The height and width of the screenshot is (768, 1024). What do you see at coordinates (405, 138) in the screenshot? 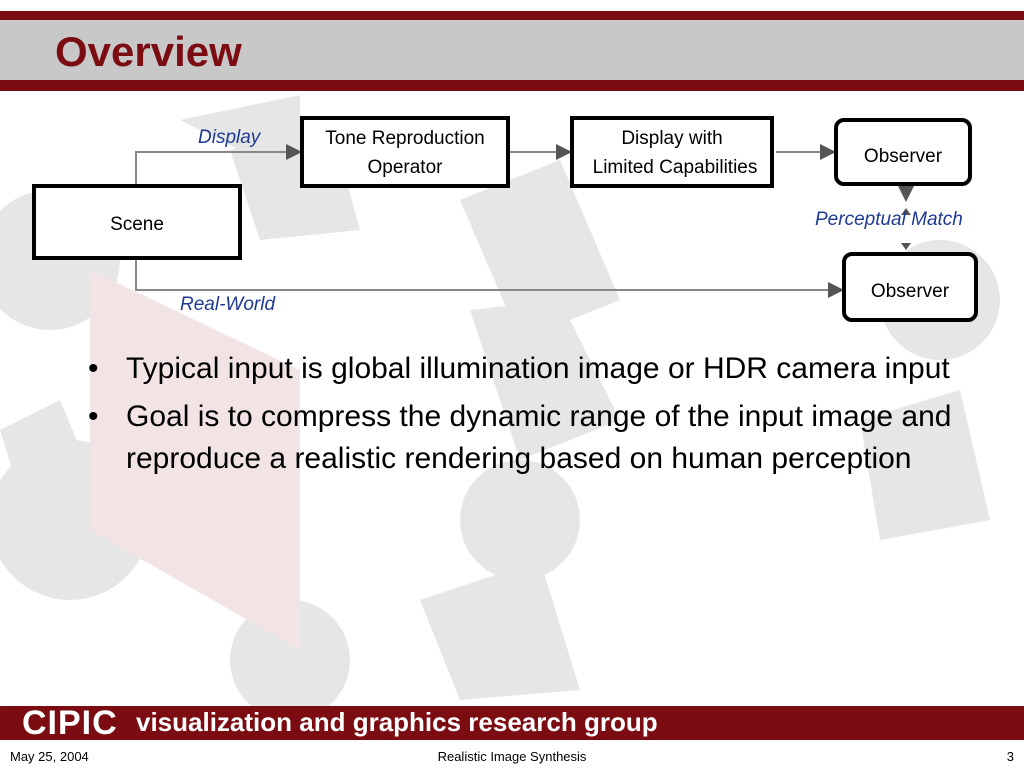
I see `node-tone-label-1: Tone Reproduction` at bounding box center [405, 138].